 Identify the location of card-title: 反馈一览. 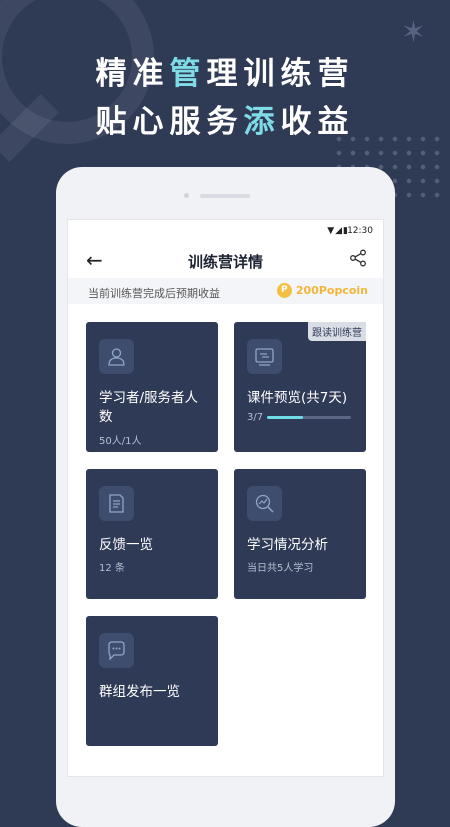
(126, 545).